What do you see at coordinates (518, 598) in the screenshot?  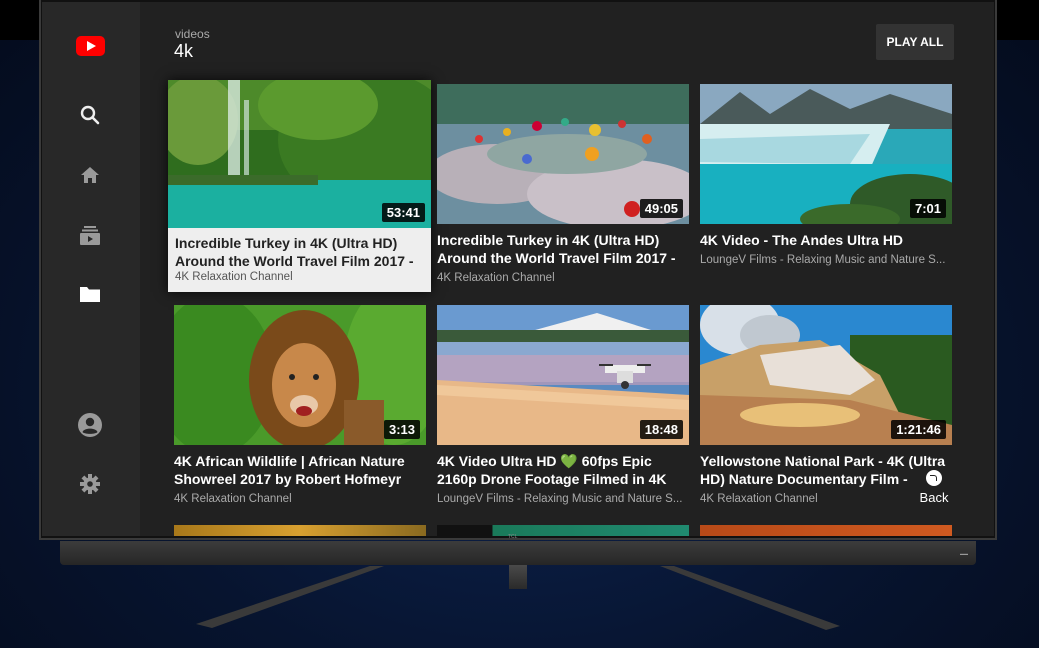 I see `tv-stand-legs` at bounding box center [518, 598].